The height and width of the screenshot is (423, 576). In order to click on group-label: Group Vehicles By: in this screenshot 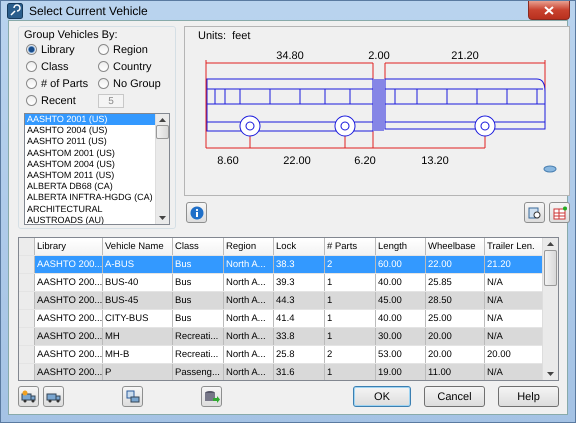, I will do `click(71, 35)`.